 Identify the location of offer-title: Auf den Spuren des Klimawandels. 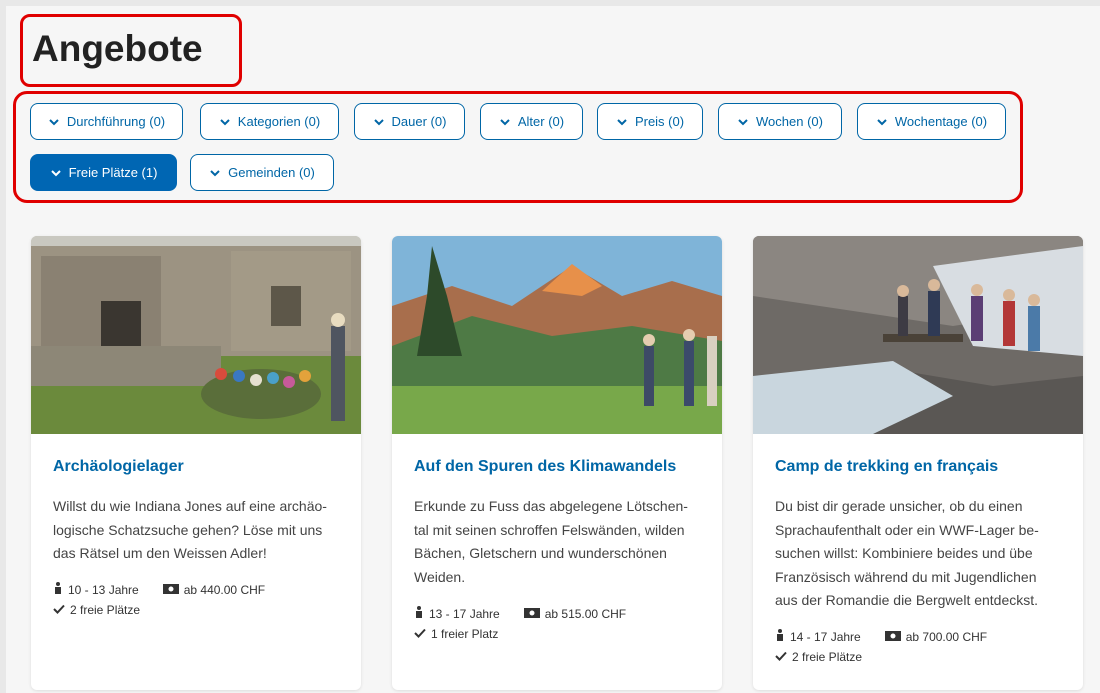
(545, 467).